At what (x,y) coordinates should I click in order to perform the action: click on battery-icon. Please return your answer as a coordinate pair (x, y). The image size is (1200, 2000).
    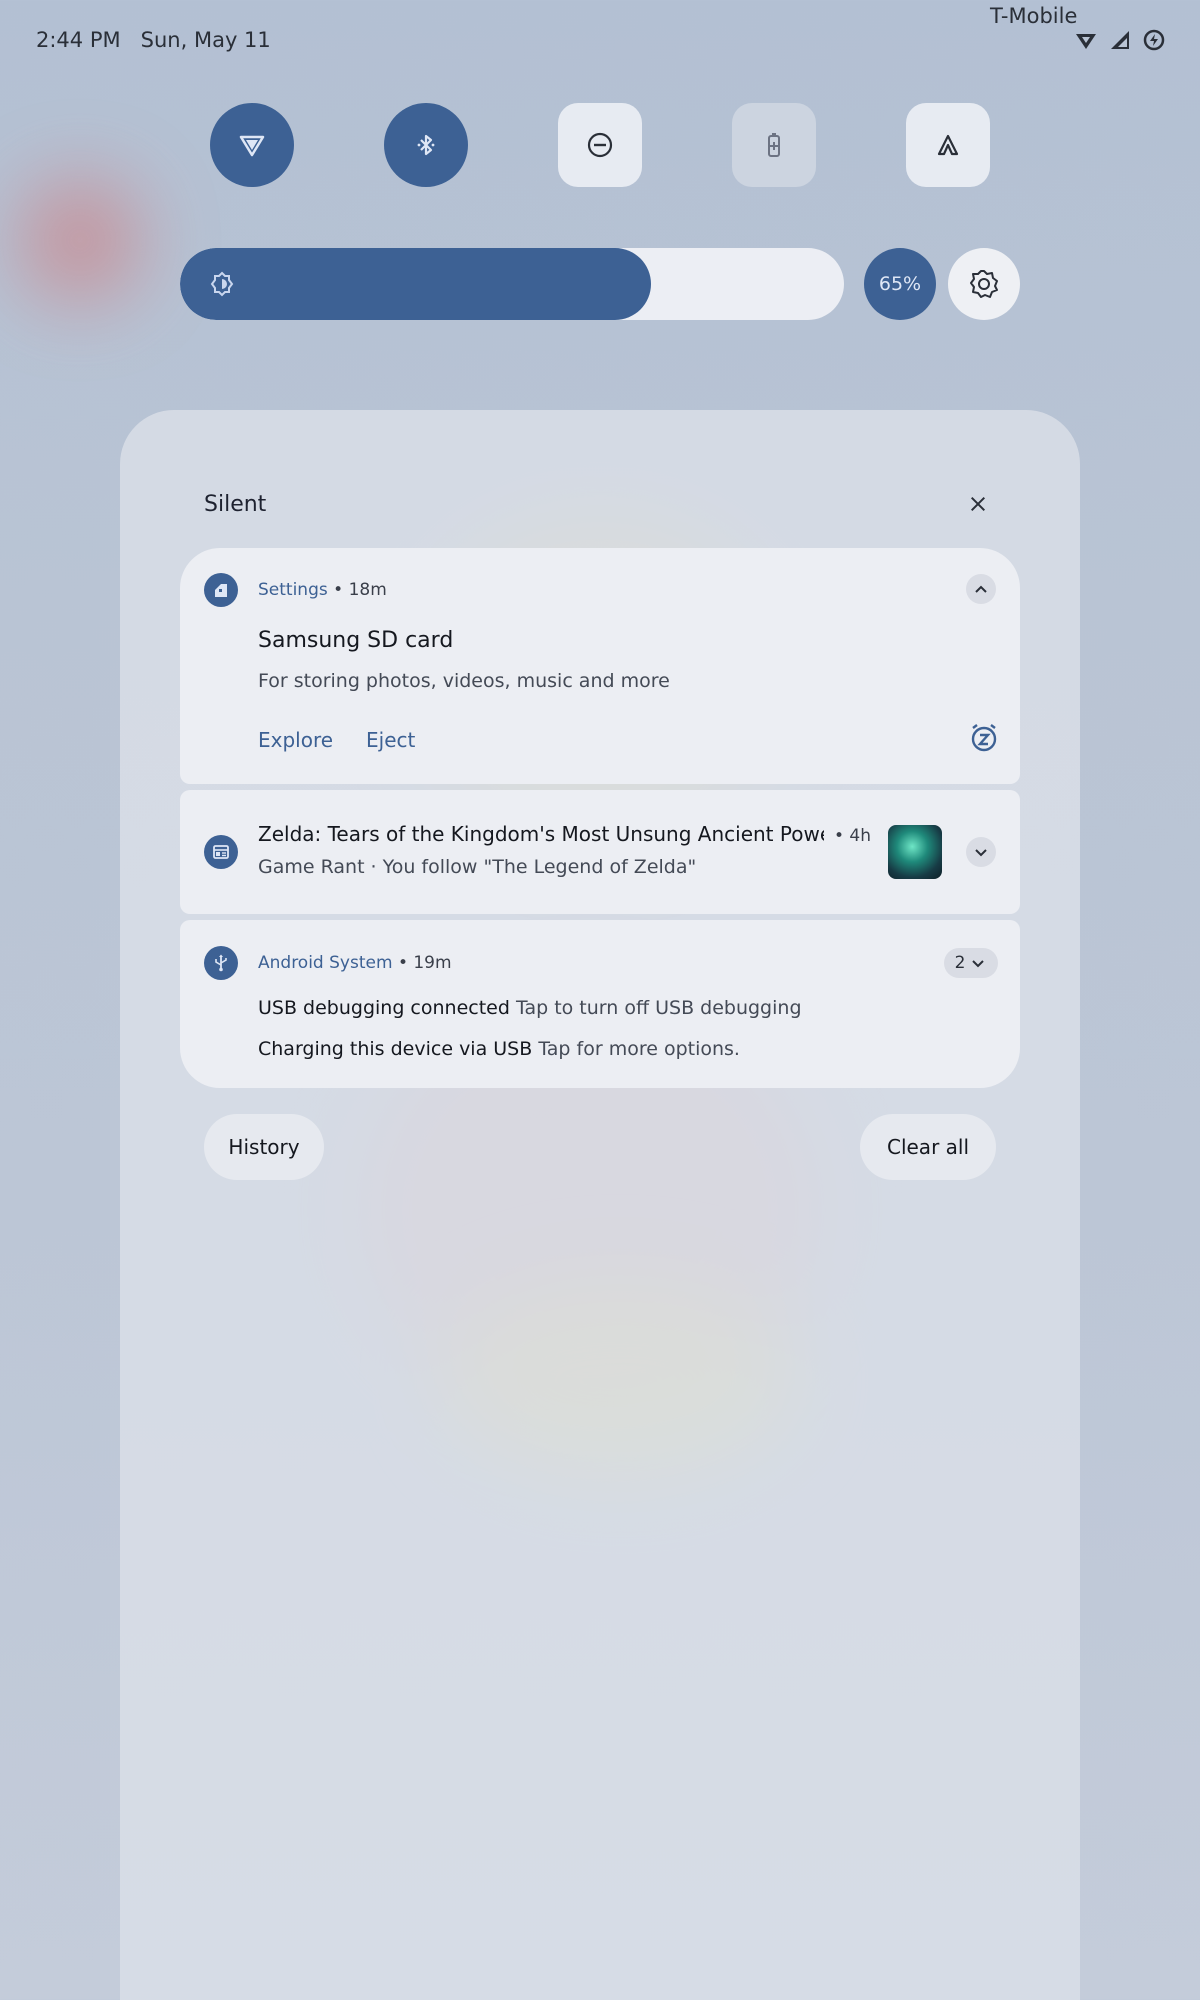
    Looking at the image, I should click on (774, 145).